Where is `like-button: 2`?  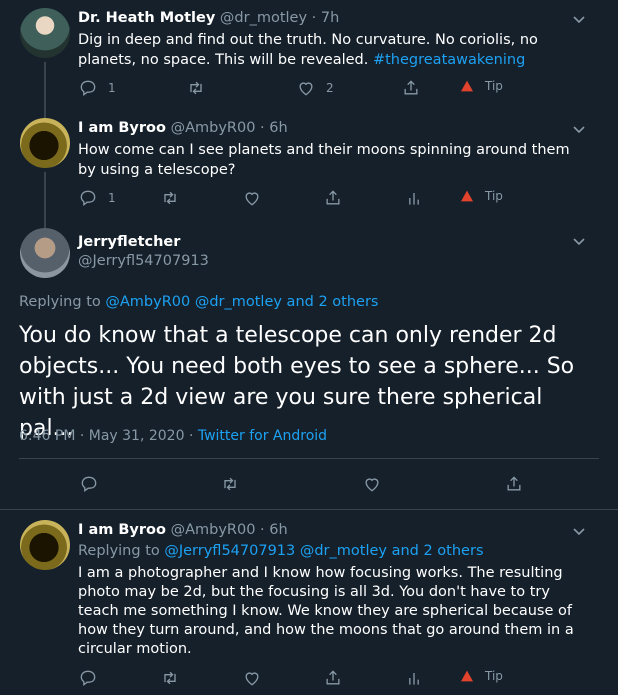
like-button: 2 is located at coordinates (315, 88).